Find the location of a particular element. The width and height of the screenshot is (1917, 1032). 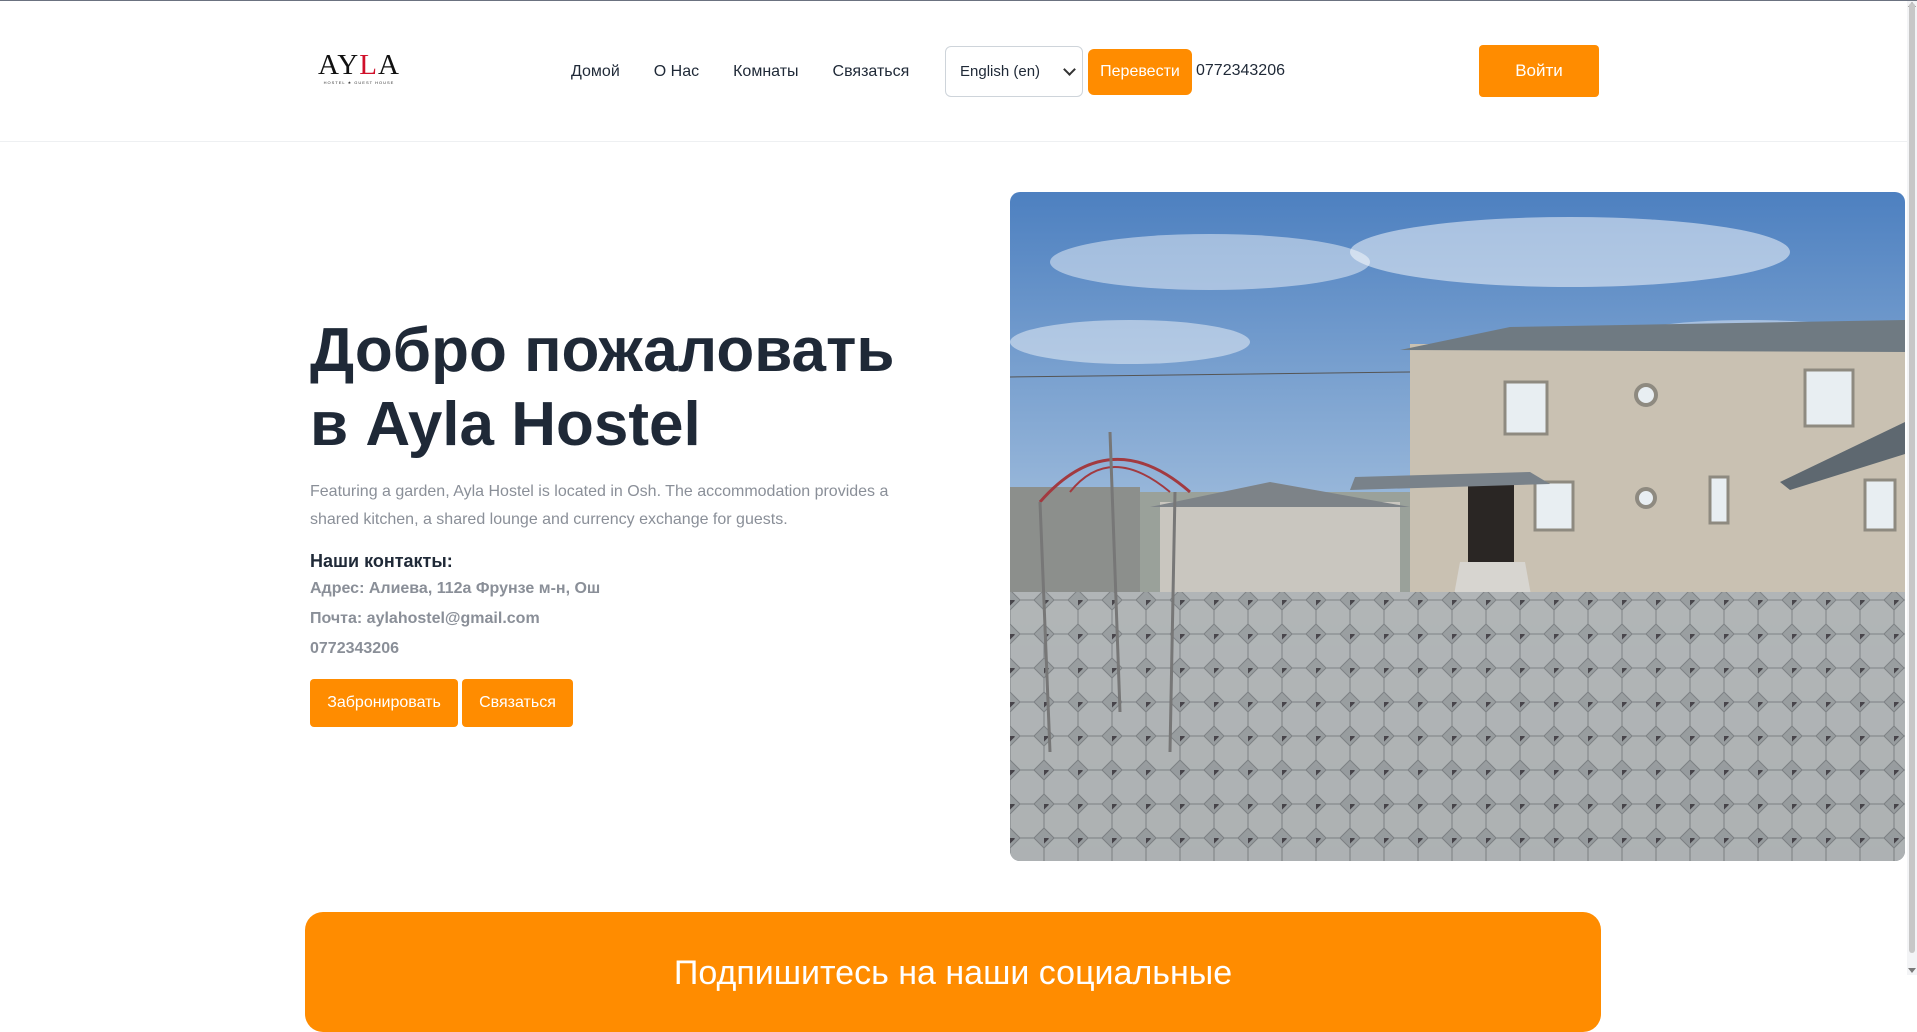

header-phone: 0772343206 is located at coordinates (1240, 71).